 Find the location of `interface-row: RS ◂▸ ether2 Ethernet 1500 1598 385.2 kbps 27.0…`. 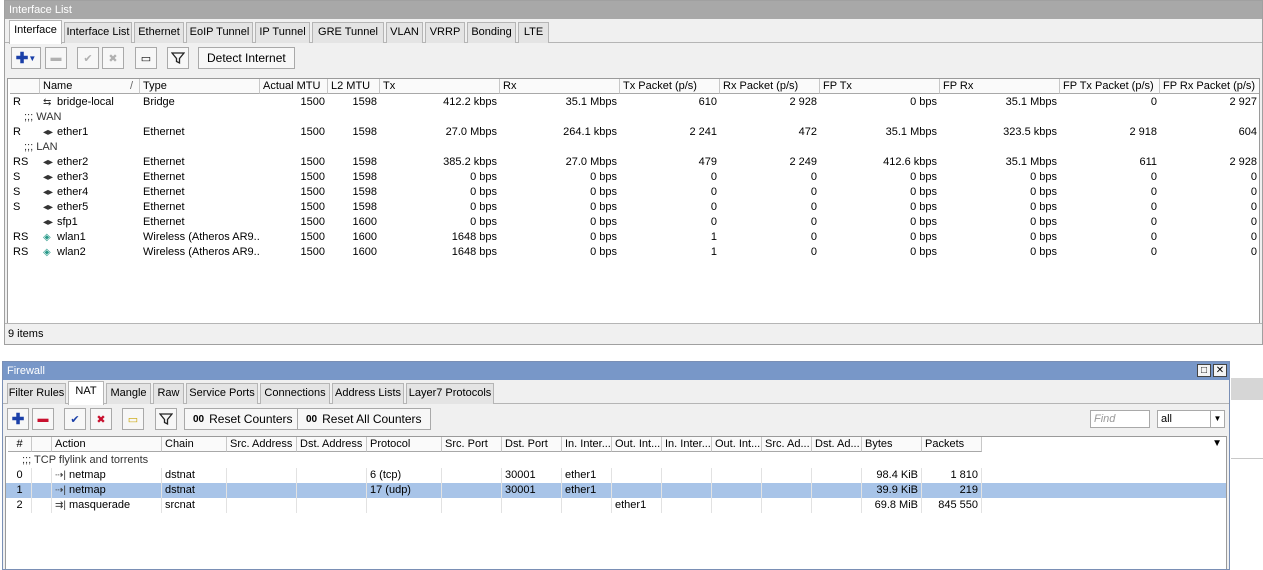

interface-row: RS ◂▸ ether2 Ethernet 1500 1598 385.2 kbps 27.0… is located at coordinates (633, 162).